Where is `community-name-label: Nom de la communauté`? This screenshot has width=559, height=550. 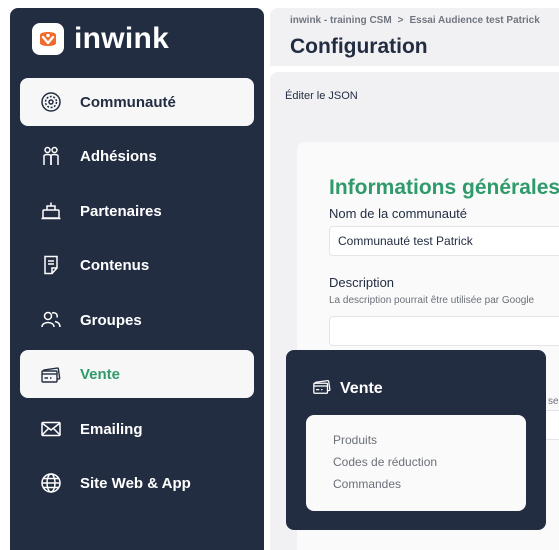
community-name-label: Nom de la communauté is located at coordinates (398, 213).